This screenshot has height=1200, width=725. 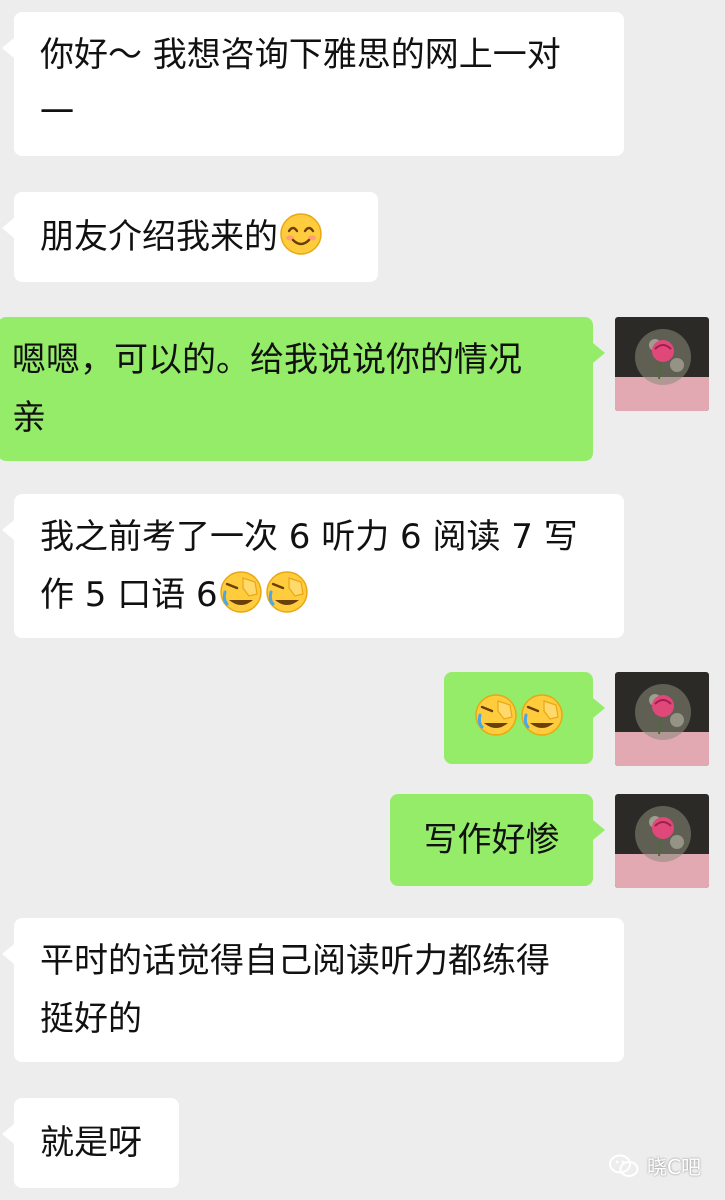 I want to click on message-bubble: 朋友介绍我来的, so click(x=190, y=237).